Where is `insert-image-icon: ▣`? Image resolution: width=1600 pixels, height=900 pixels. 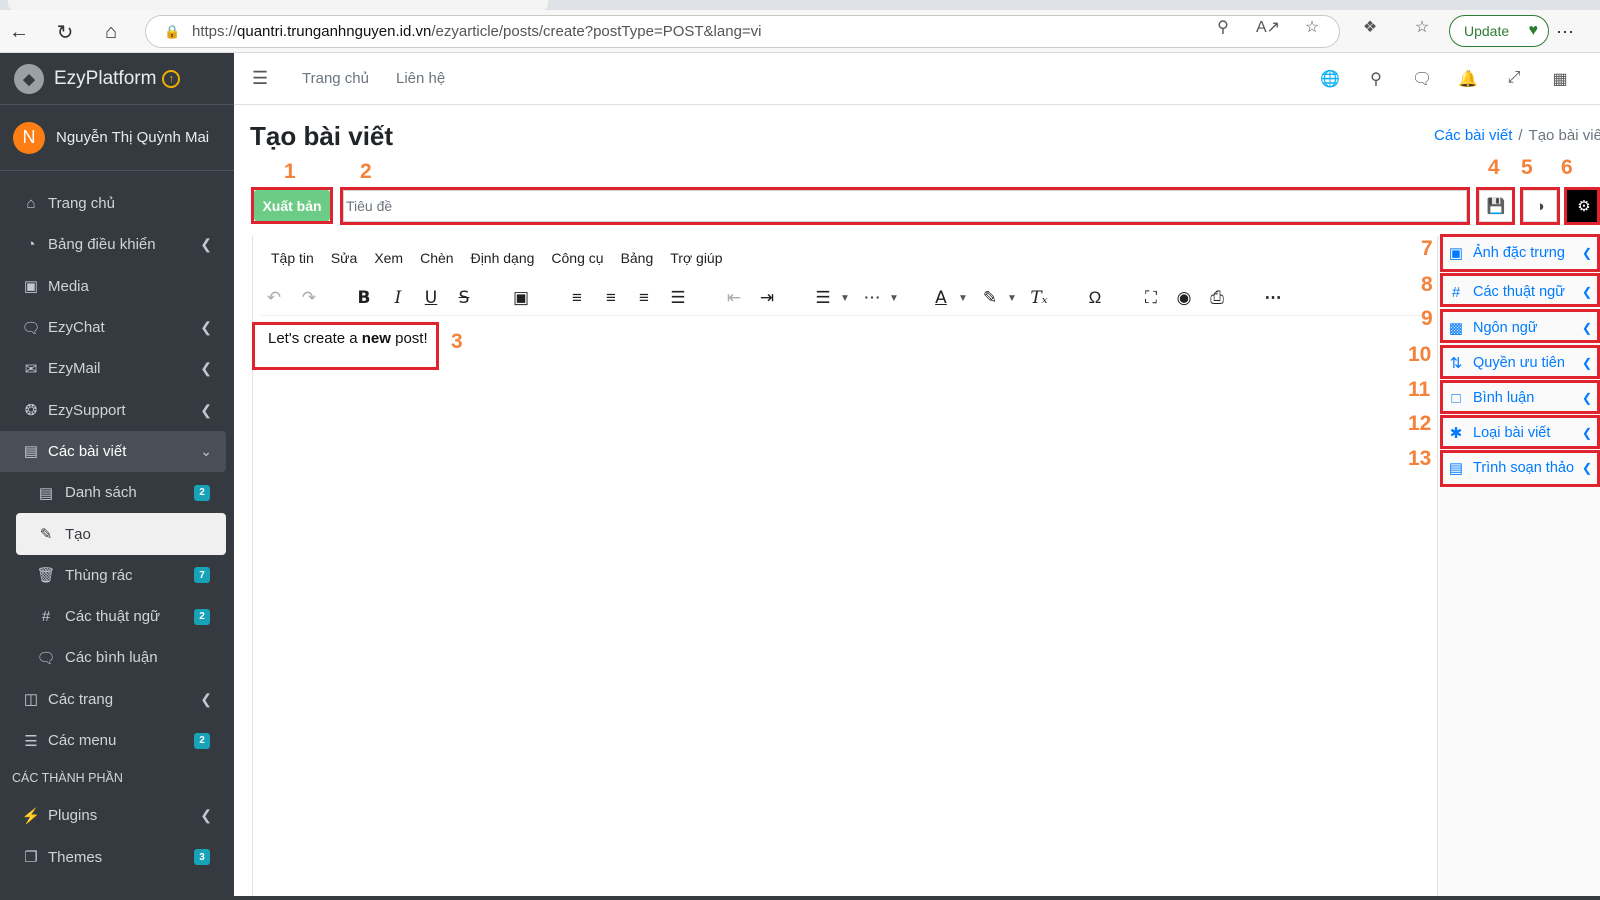 insert-image-icon: ▣ is located at coordinates (521, 298).